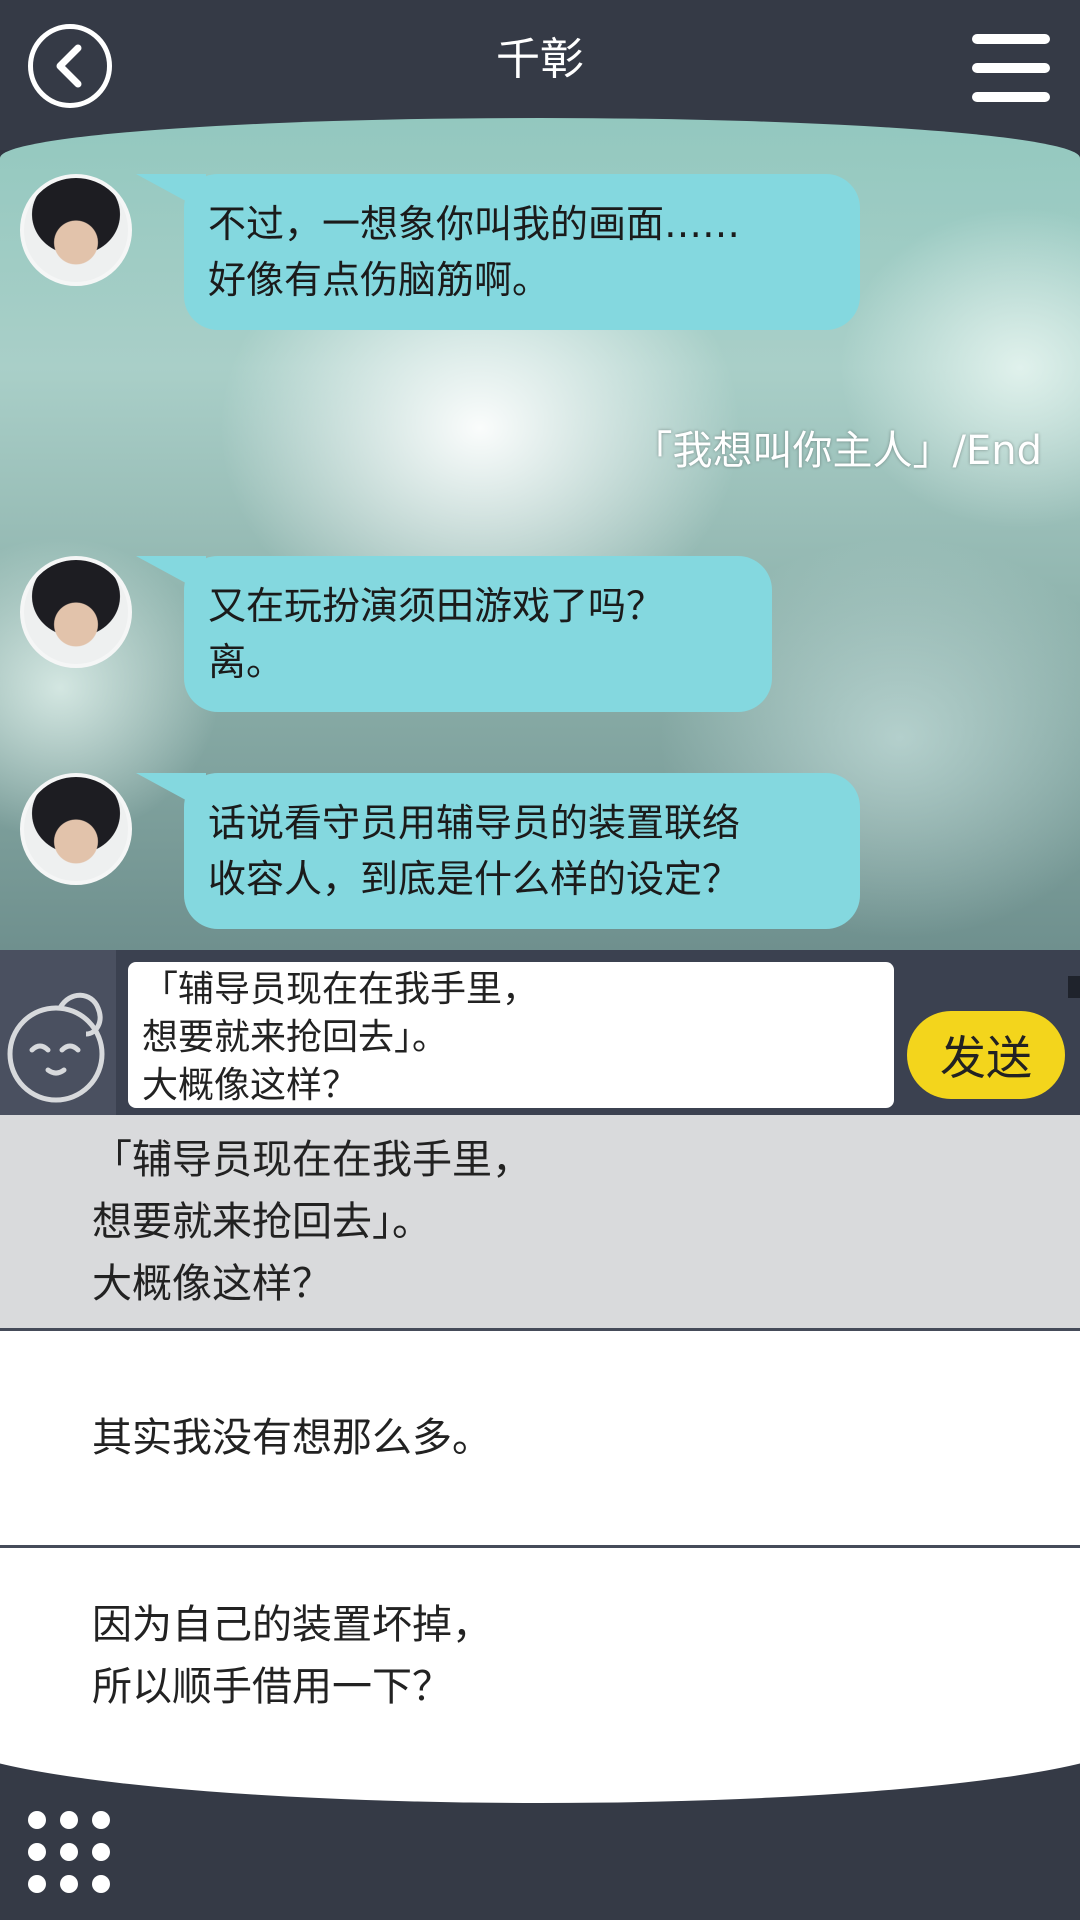 The width and height of the screenshot is (1080, 1920). Describe the element at coordinates (1074, 987) in the screenshot. I see `scrollbar` at that location.